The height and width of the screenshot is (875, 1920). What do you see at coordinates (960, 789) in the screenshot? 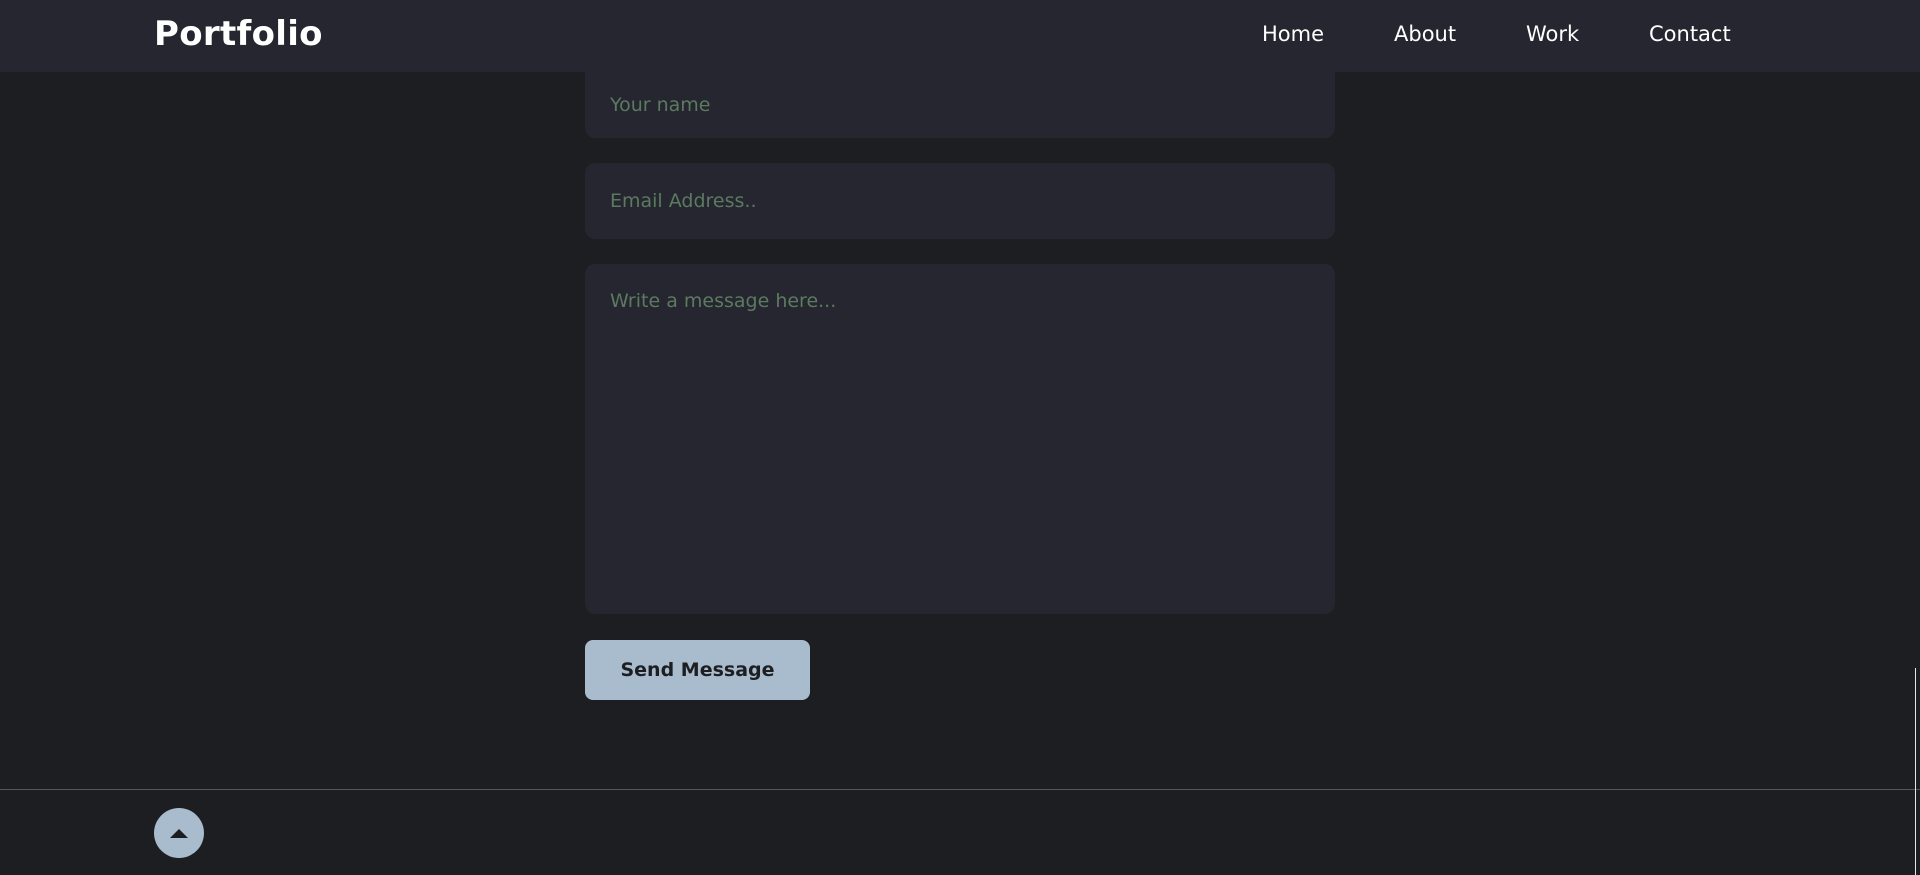
I see `footer-divider` at bounding box center [960, 789].